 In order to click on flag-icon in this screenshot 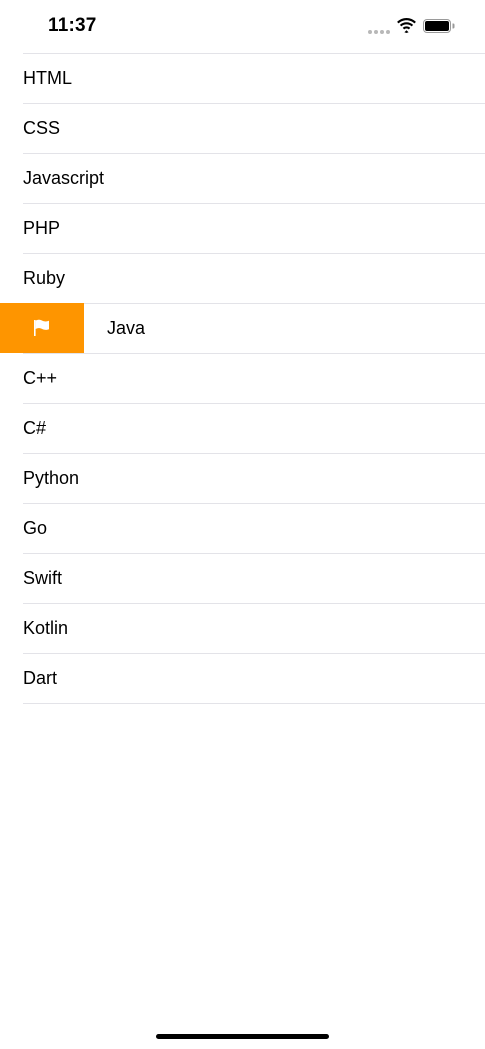, I will do `click(41, 327)`.